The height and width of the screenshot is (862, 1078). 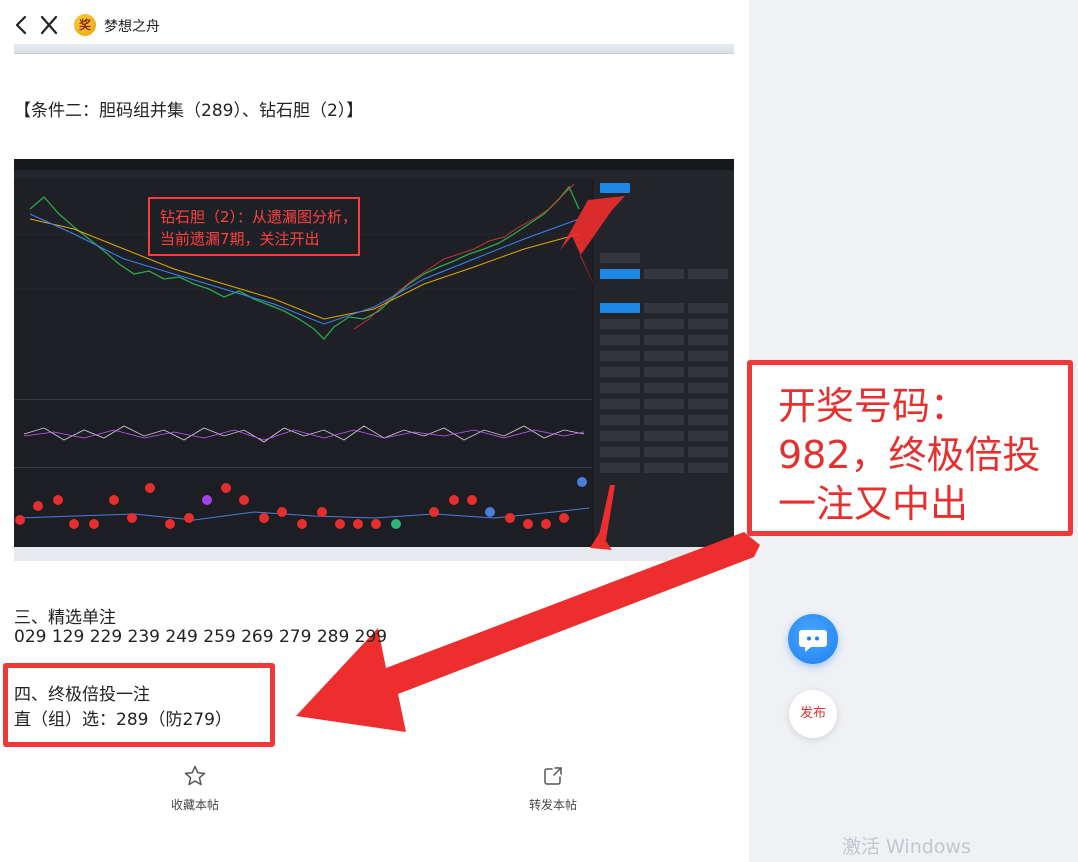 I want to click on publish-label: 发布, so click(x=812, y=713).